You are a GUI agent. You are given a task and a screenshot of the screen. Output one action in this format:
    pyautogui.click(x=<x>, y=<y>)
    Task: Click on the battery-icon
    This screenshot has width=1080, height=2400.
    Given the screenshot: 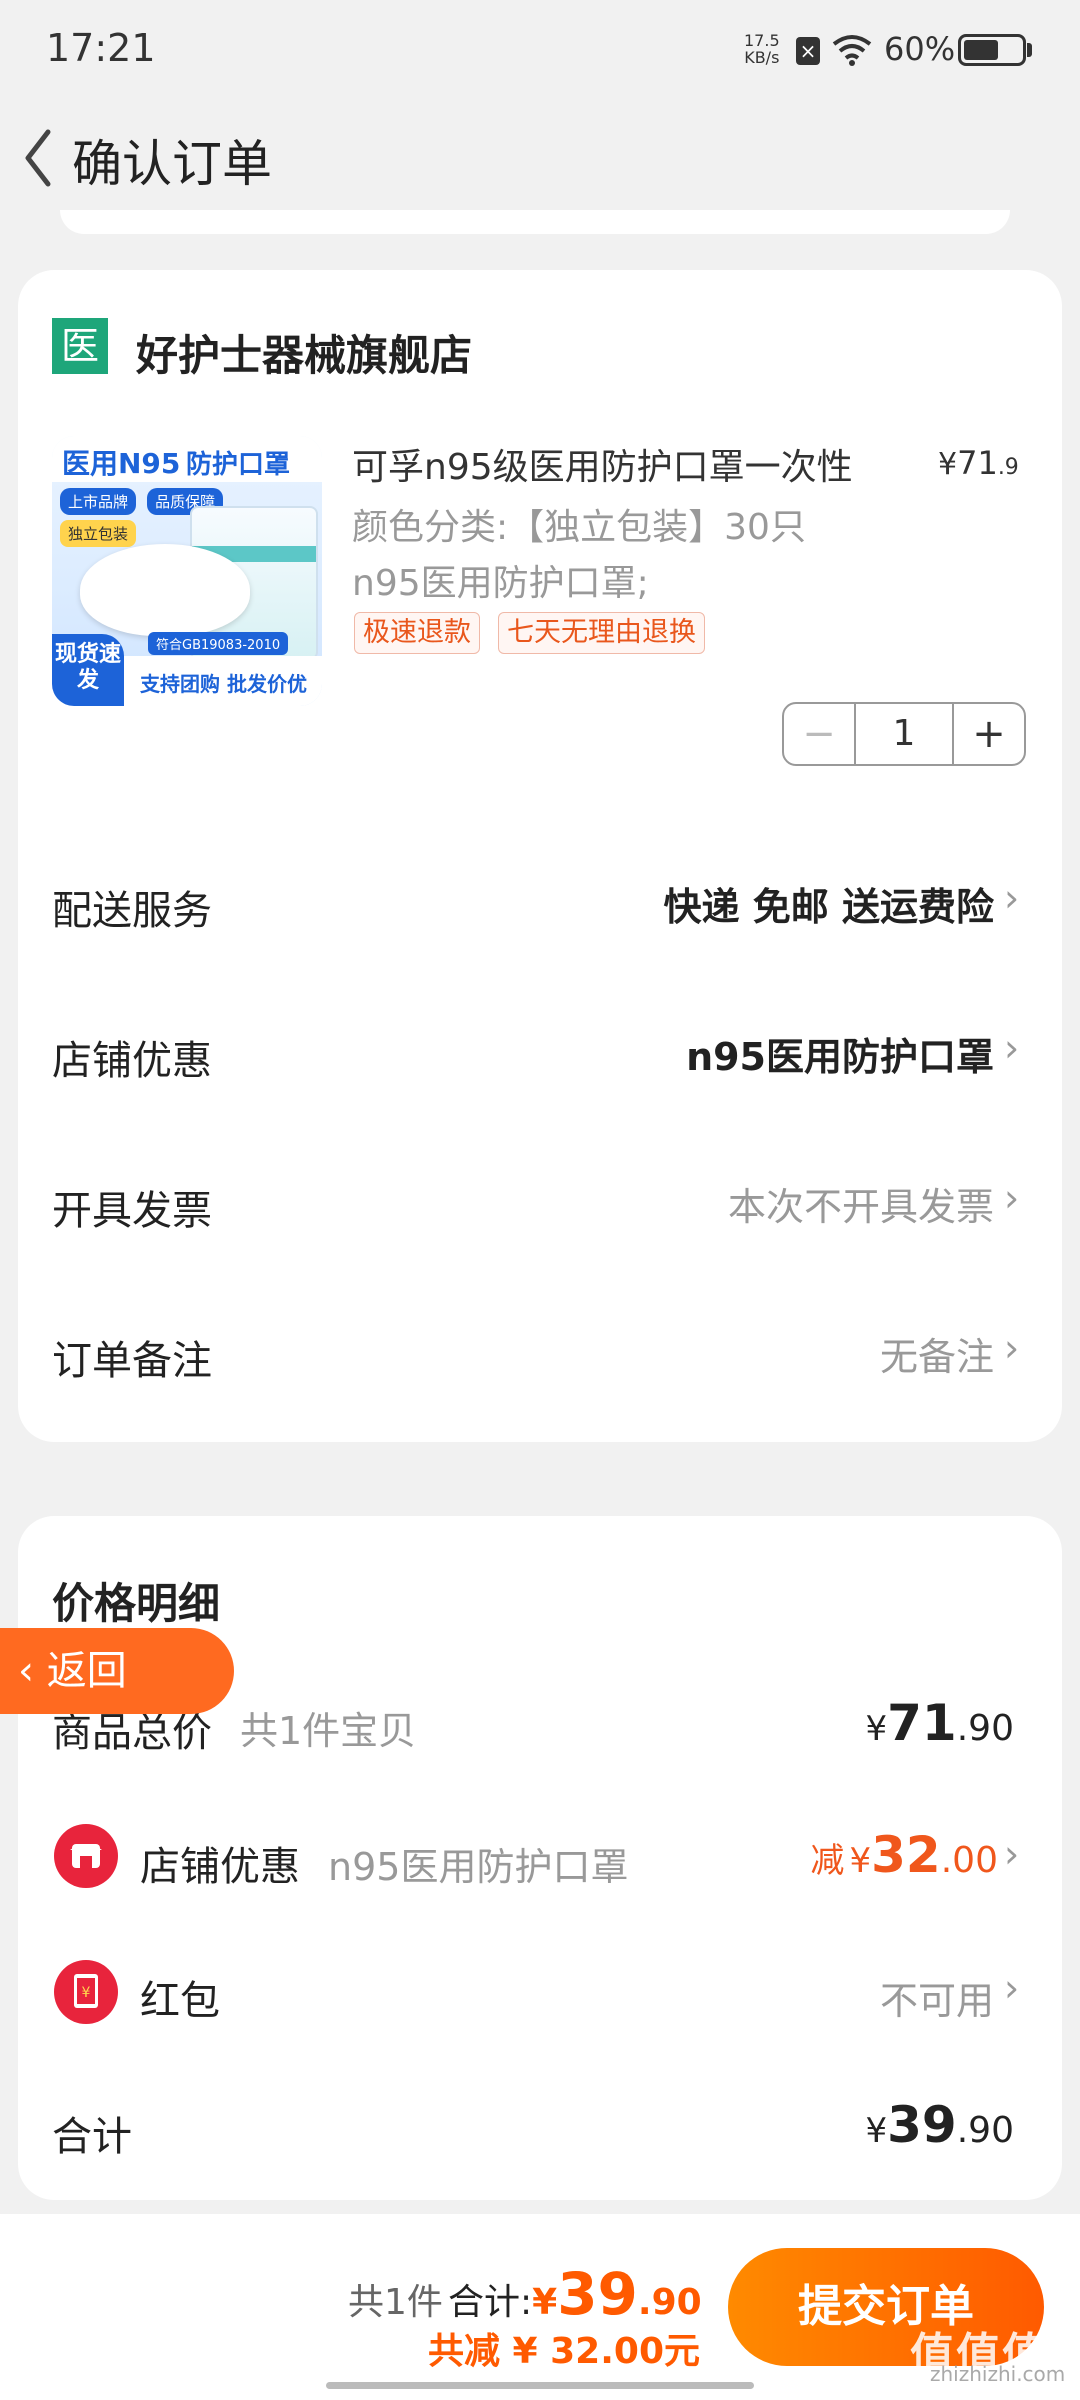 What is the action you would take?
    pyautogui.click(x=992, y=50)
    